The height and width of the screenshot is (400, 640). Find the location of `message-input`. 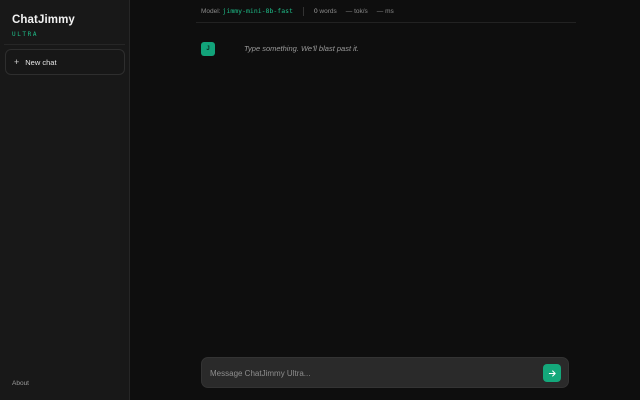

message-input is located at coordinates (370, 373).